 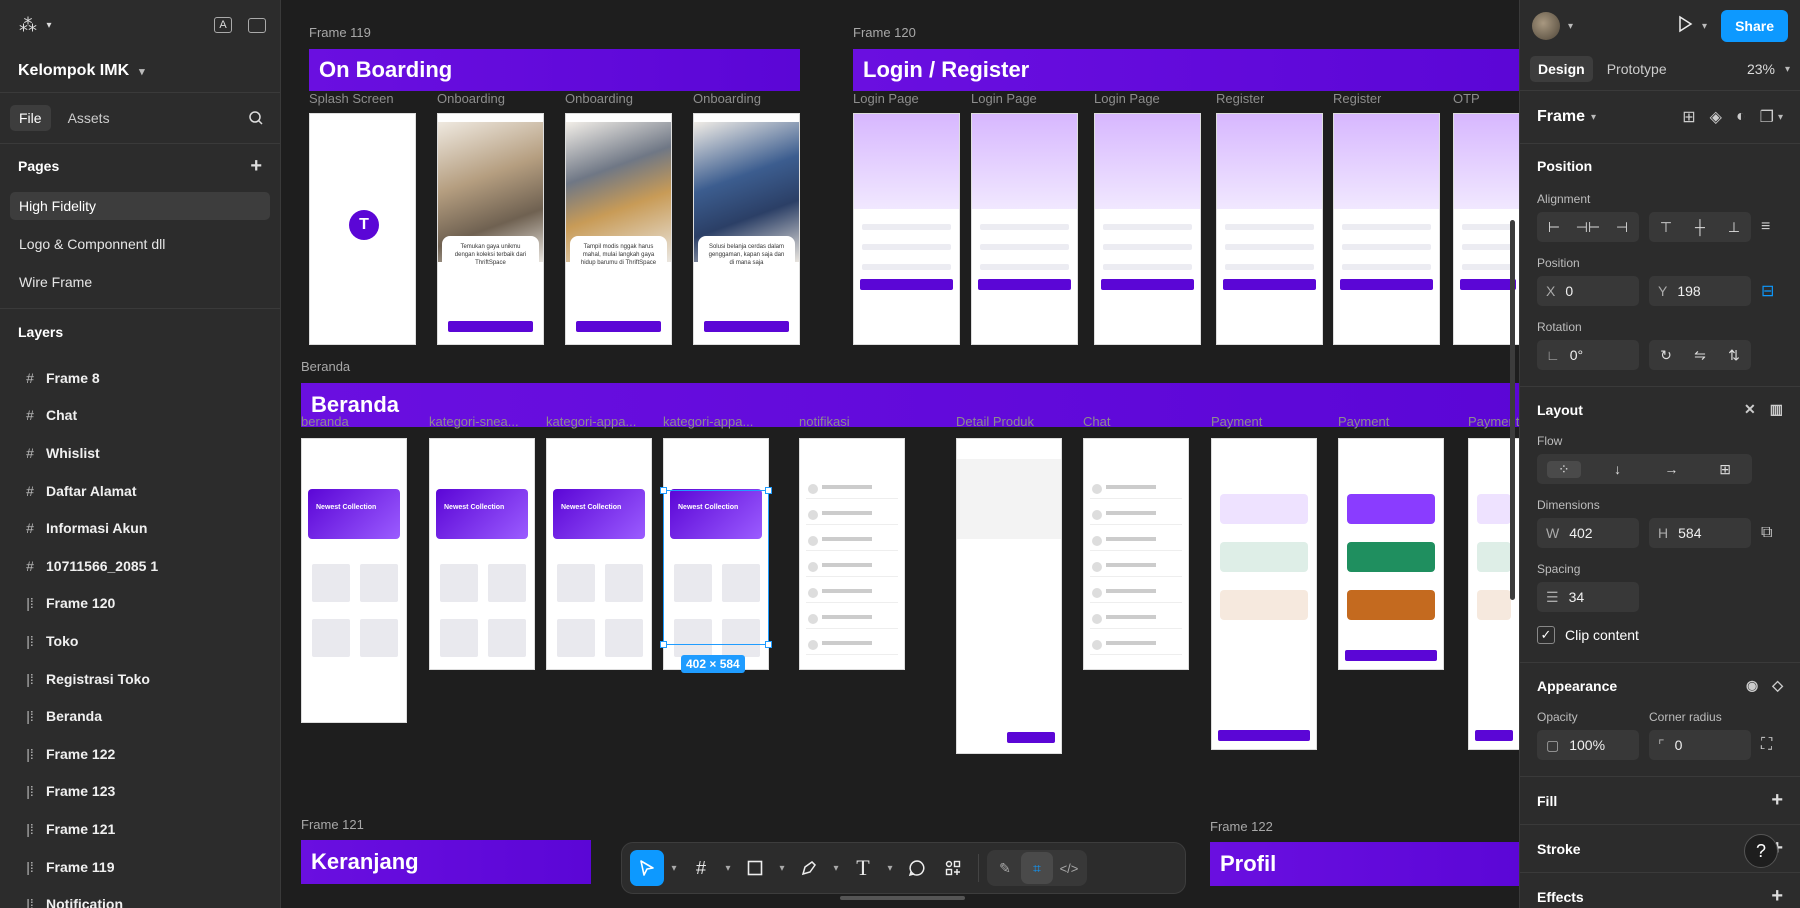 What do you see at coordinates (1563, 469) in the screenshot?
I see `flow-freeform-icon: ⁘` at bounding box center [1563, 469].